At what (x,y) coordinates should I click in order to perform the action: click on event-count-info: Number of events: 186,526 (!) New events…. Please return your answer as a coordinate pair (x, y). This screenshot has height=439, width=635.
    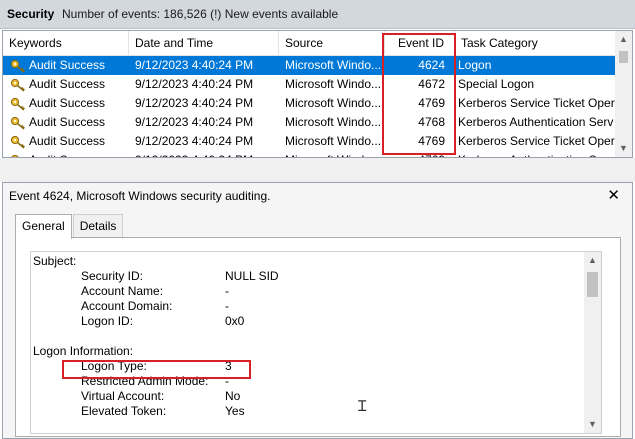
    Looking at the image, I should click on (200, 14).